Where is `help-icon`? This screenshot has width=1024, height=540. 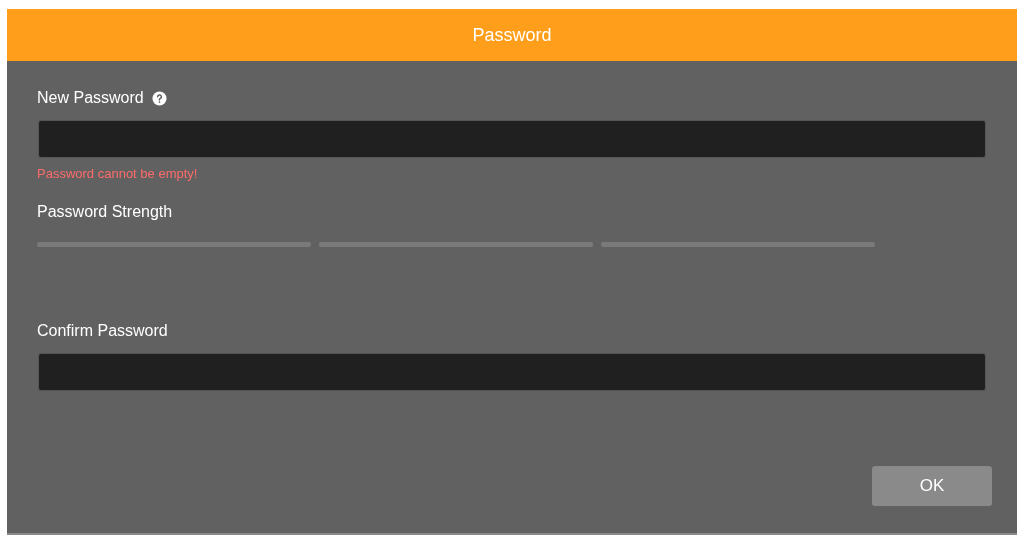 help-icon is located at coordinates (159, 98).